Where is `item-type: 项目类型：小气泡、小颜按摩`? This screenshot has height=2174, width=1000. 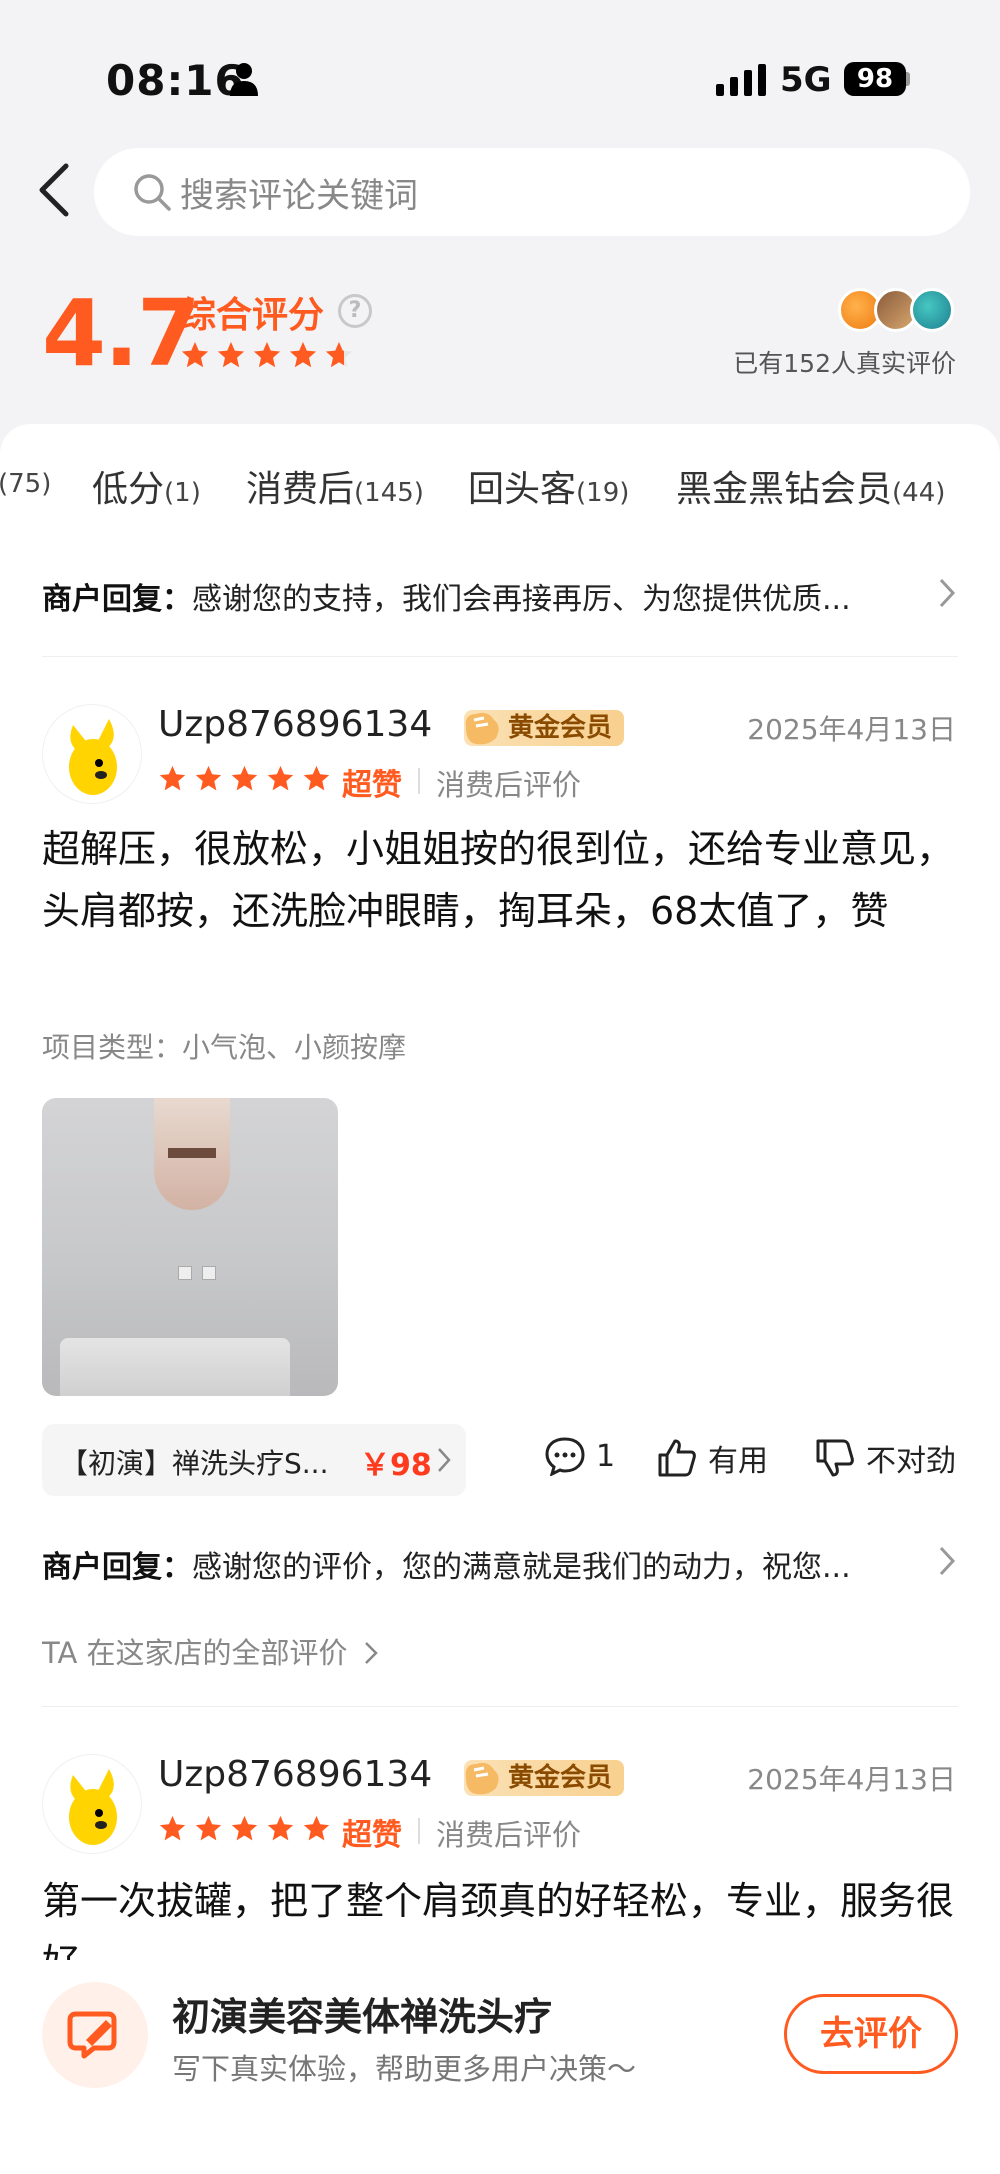 item-type: 项目类型：小气泡、小颜按摩 is located at coordinates (224, 1047).